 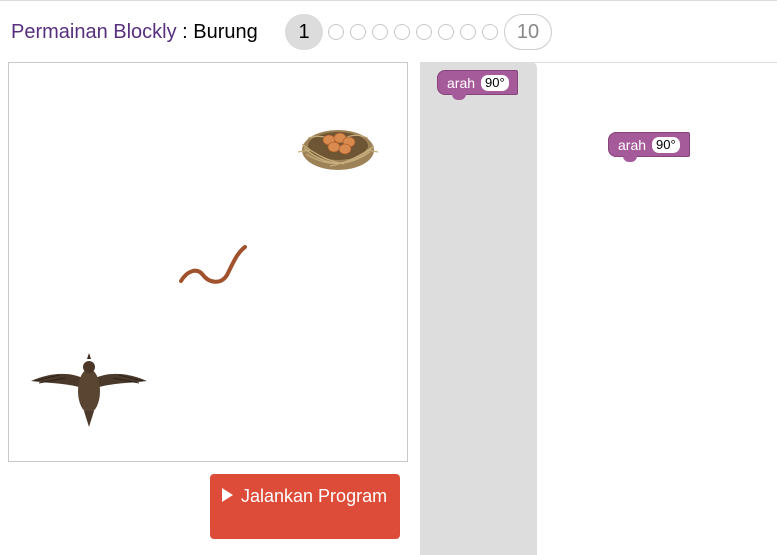 What do you see at coordinates (89, 390) in the screenshot?
I see `bird-icon` at bounding box center [89, 390].